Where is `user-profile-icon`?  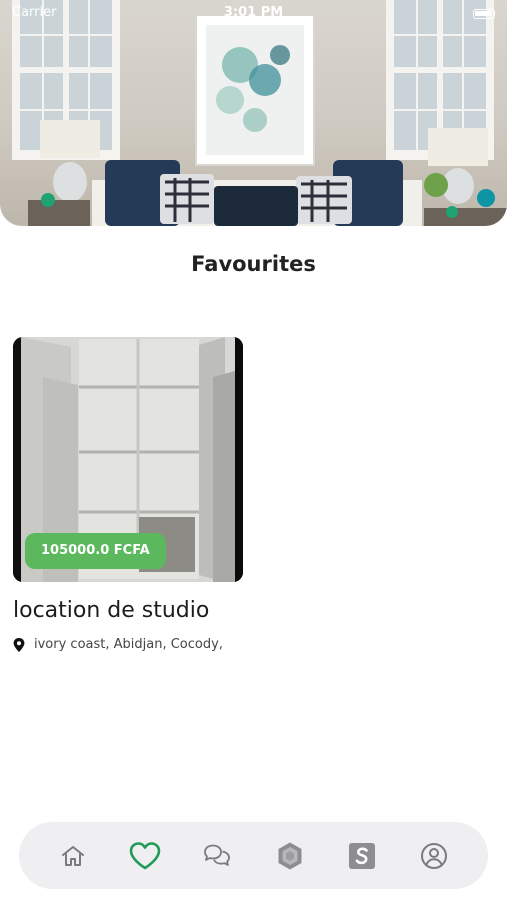 user-profile-icon is located at coordinates (433, 855).